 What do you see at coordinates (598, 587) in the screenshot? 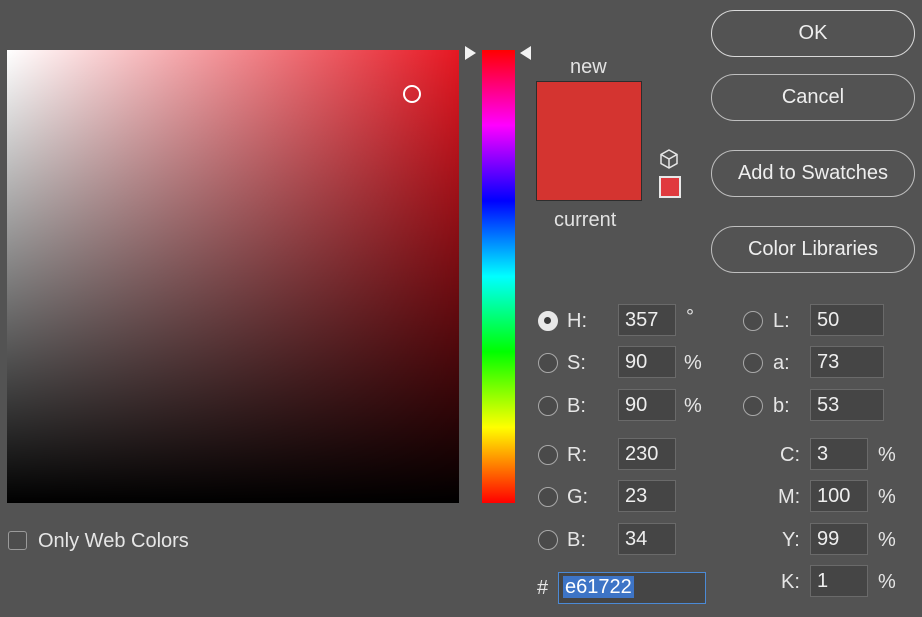
I see `hex-value-selected: e61722` at bounding box center [598, 587].